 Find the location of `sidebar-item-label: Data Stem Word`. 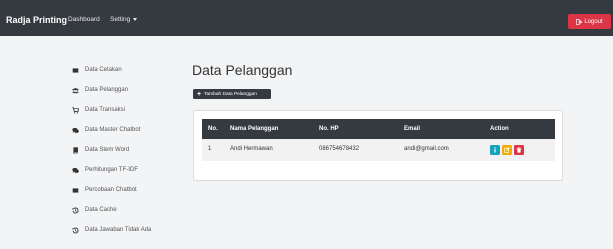

sidebar-item-label: Data Stem Word is located at coordinates (107, 150).